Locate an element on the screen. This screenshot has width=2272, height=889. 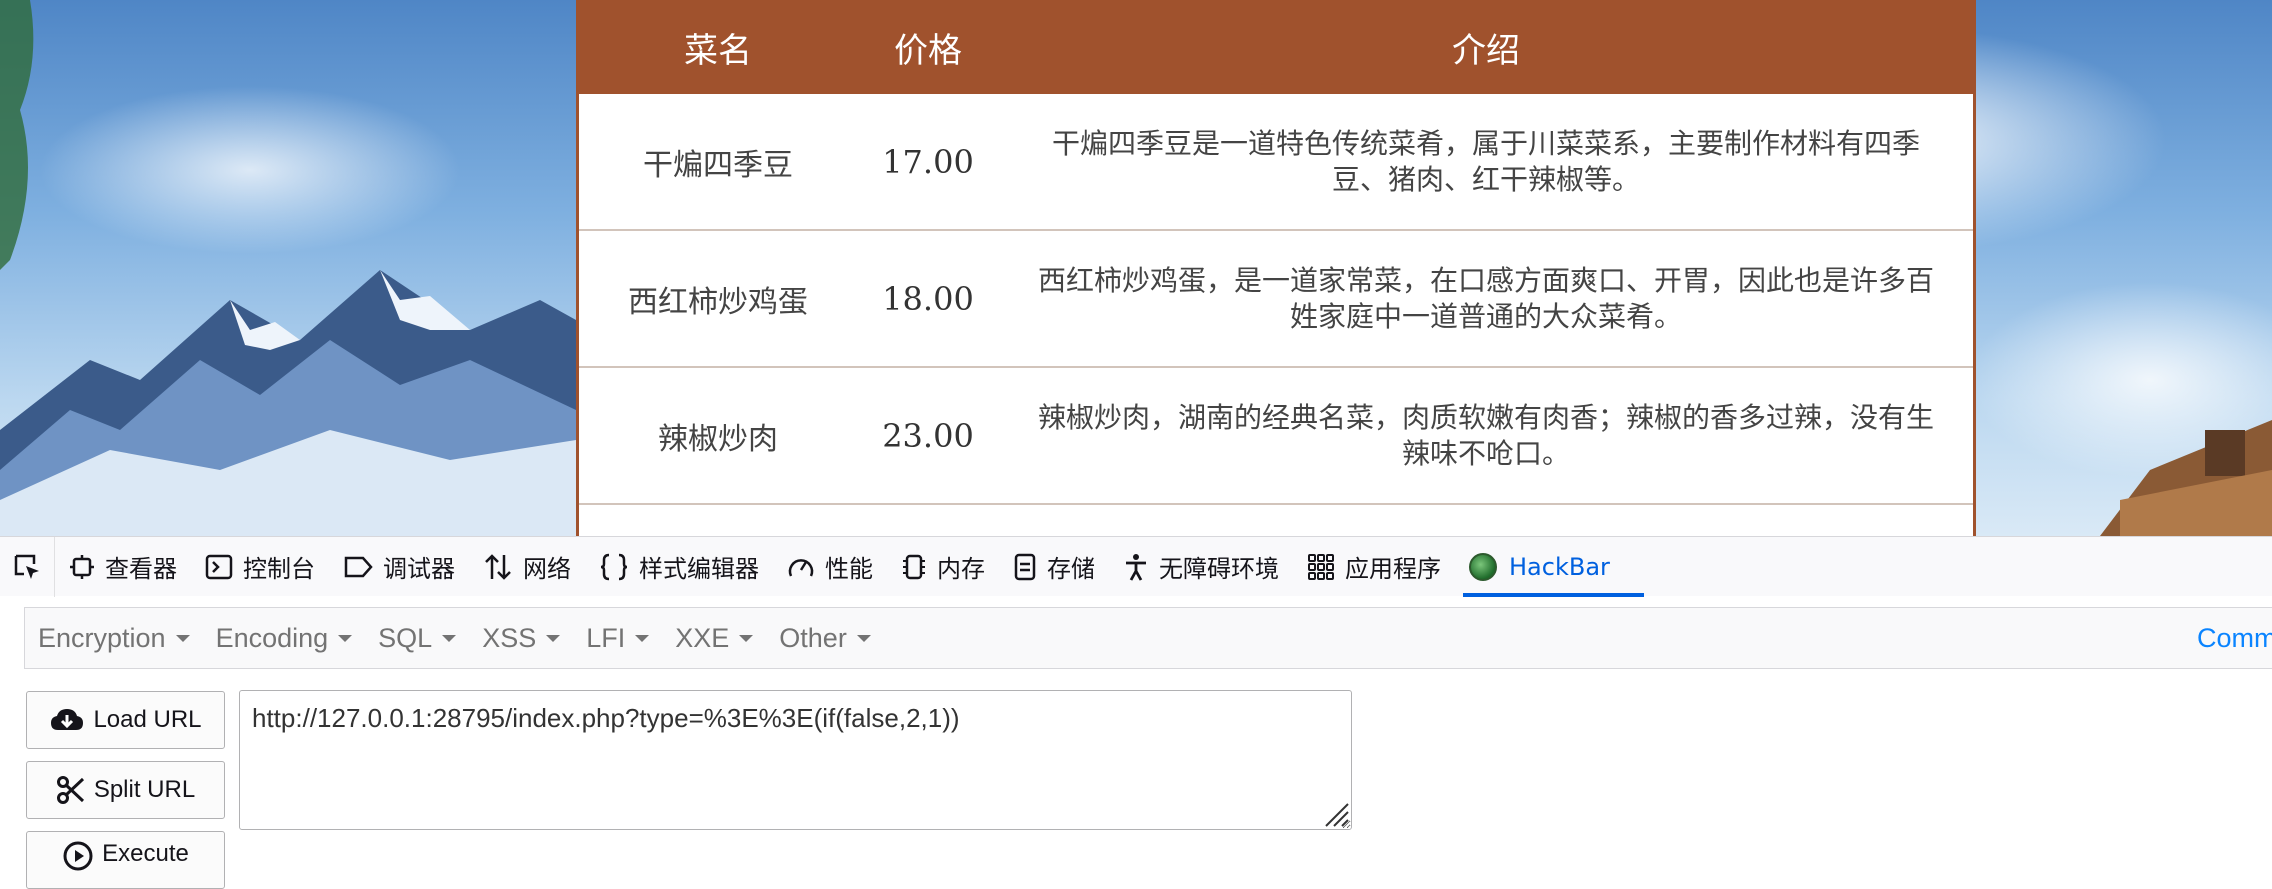
menu-xss: XSS is located at coordinates (521, 638).